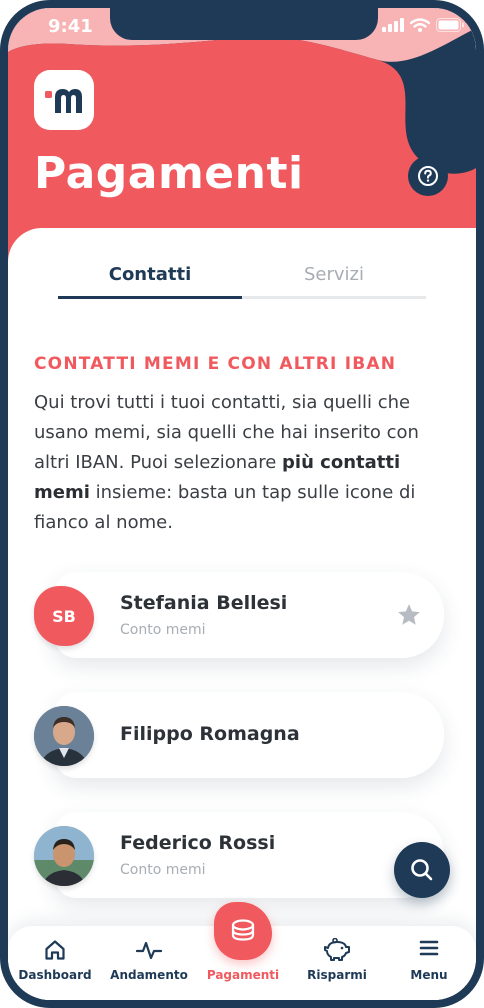 Image resolution: width=484 pixels, height=1008 pixels. I want to click on status-time: 9:41, so click(70, 26).